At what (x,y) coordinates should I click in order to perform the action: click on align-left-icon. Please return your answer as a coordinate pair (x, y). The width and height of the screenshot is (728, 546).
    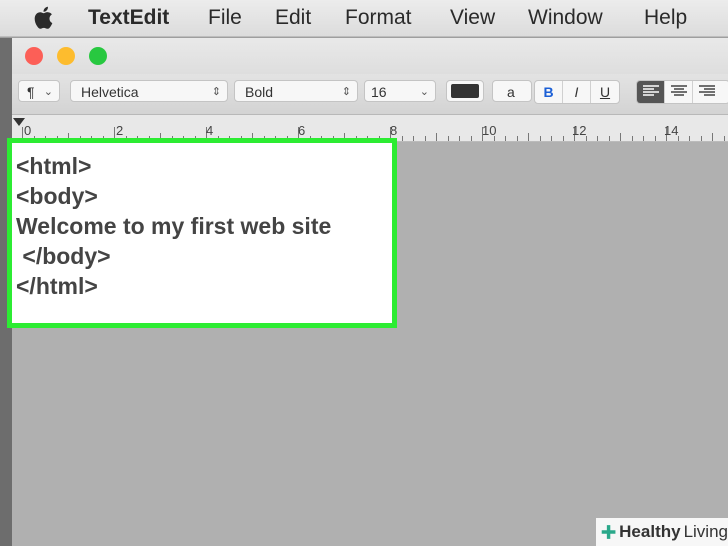
    Looking at the image, I should click on (650, 90).